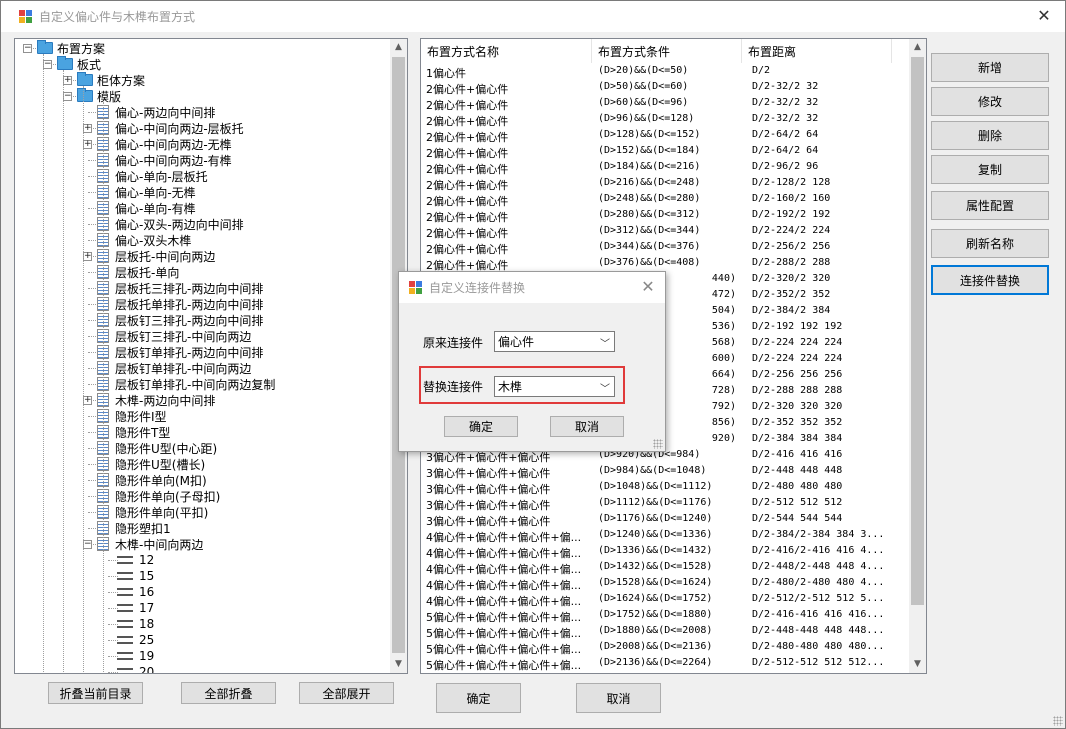 This screenshot has height=729, width=1066. I want to click on list-row: 2偏心件+偏心件 (D>50)&&(D<=60) D/2-32/2 32, so click(665, 88).